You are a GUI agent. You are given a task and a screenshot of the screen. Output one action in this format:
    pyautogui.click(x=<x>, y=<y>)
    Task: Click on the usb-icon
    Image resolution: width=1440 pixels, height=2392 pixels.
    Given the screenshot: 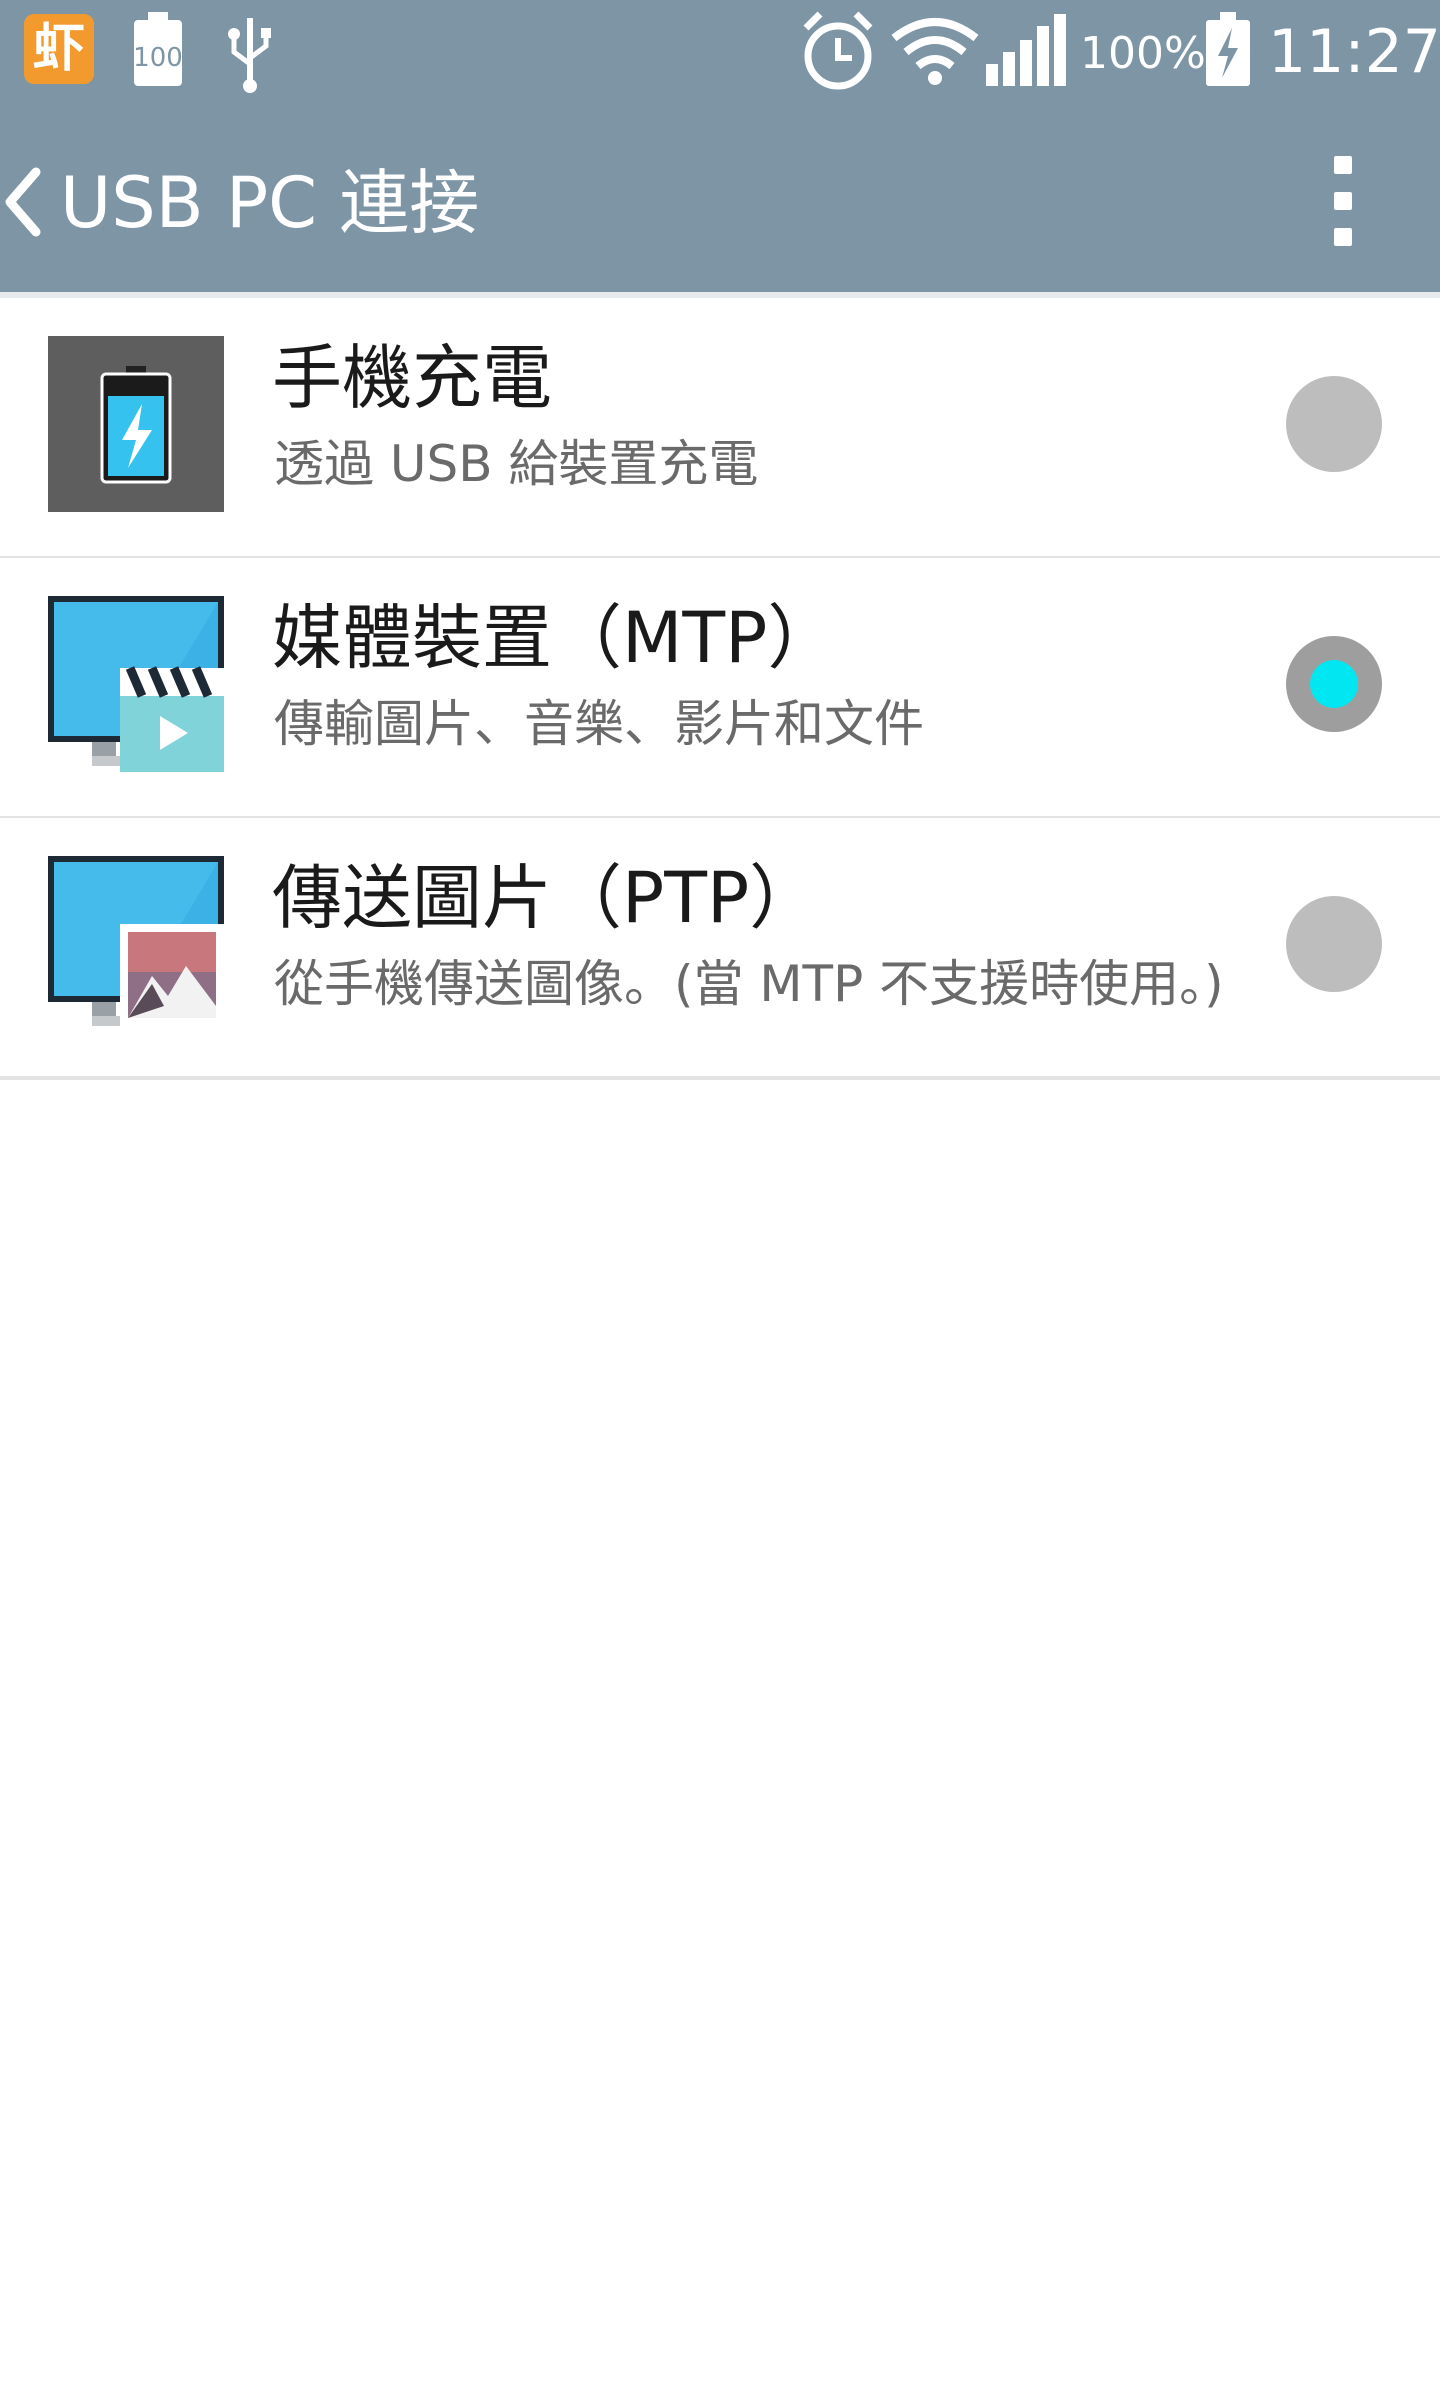 What is the action you would take?
    pyautogui.click(x=249, y=55)
    